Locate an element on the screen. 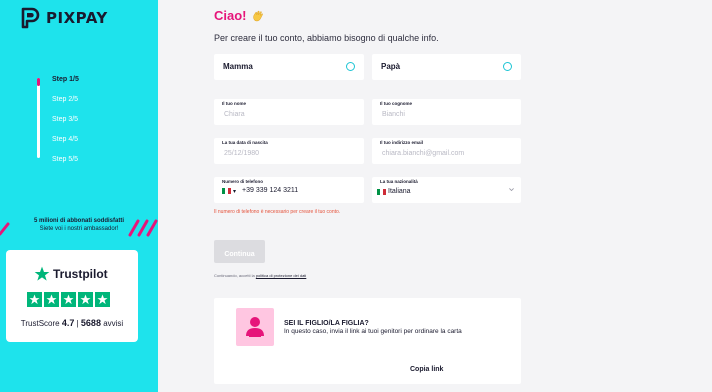 The width and height of the screenshot is (712, 392). trustpilot-rating-stars is located at coordinates (68, 299).